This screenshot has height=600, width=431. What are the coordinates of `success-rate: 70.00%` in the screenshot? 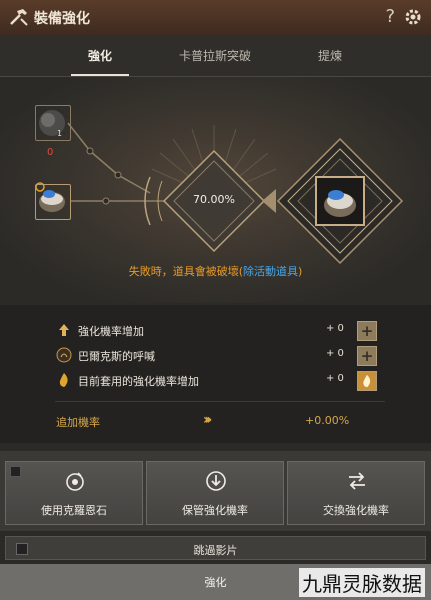 It's located at (214, 199).